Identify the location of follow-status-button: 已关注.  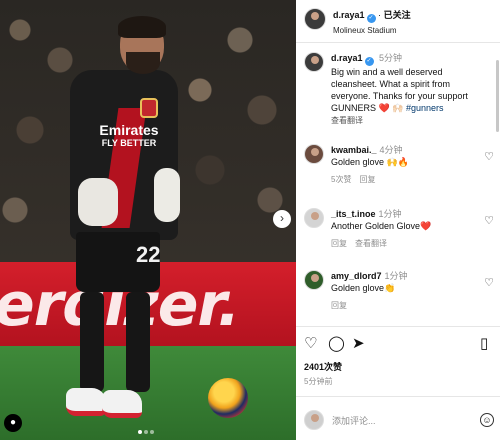
(397, 15).